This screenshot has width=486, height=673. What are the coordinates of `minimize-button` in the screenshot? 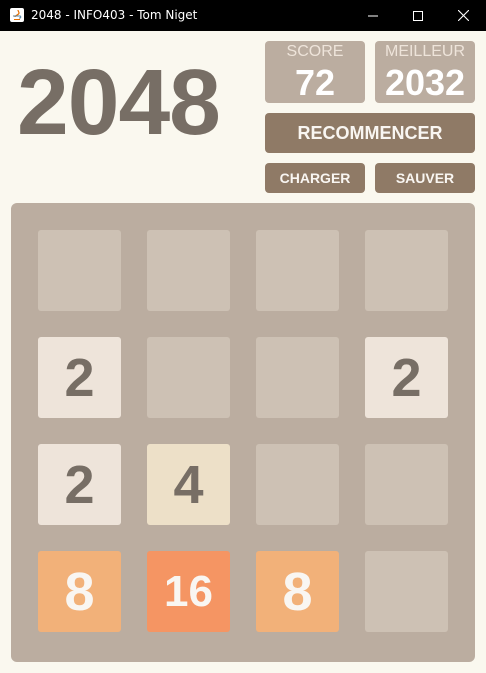 It's located at (372, 15).